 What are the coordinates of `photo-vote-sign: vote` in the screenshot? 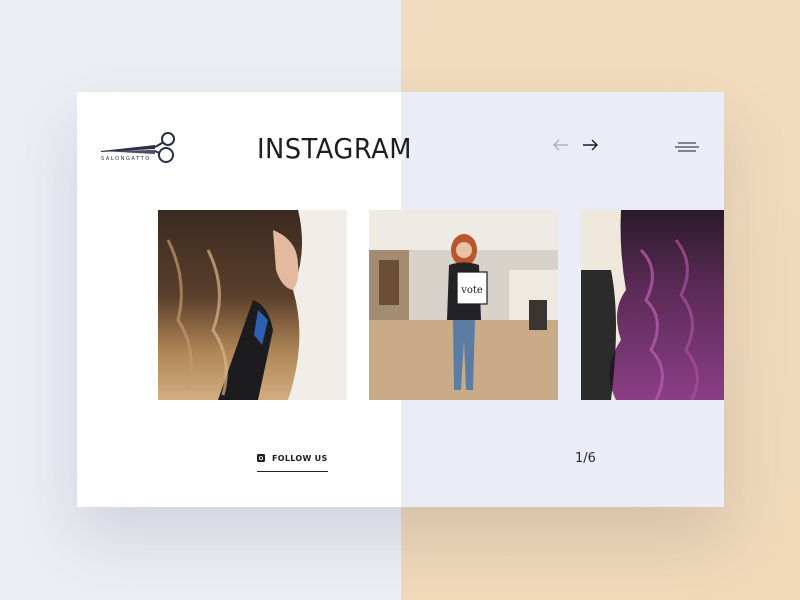 It's located at (463, 305).